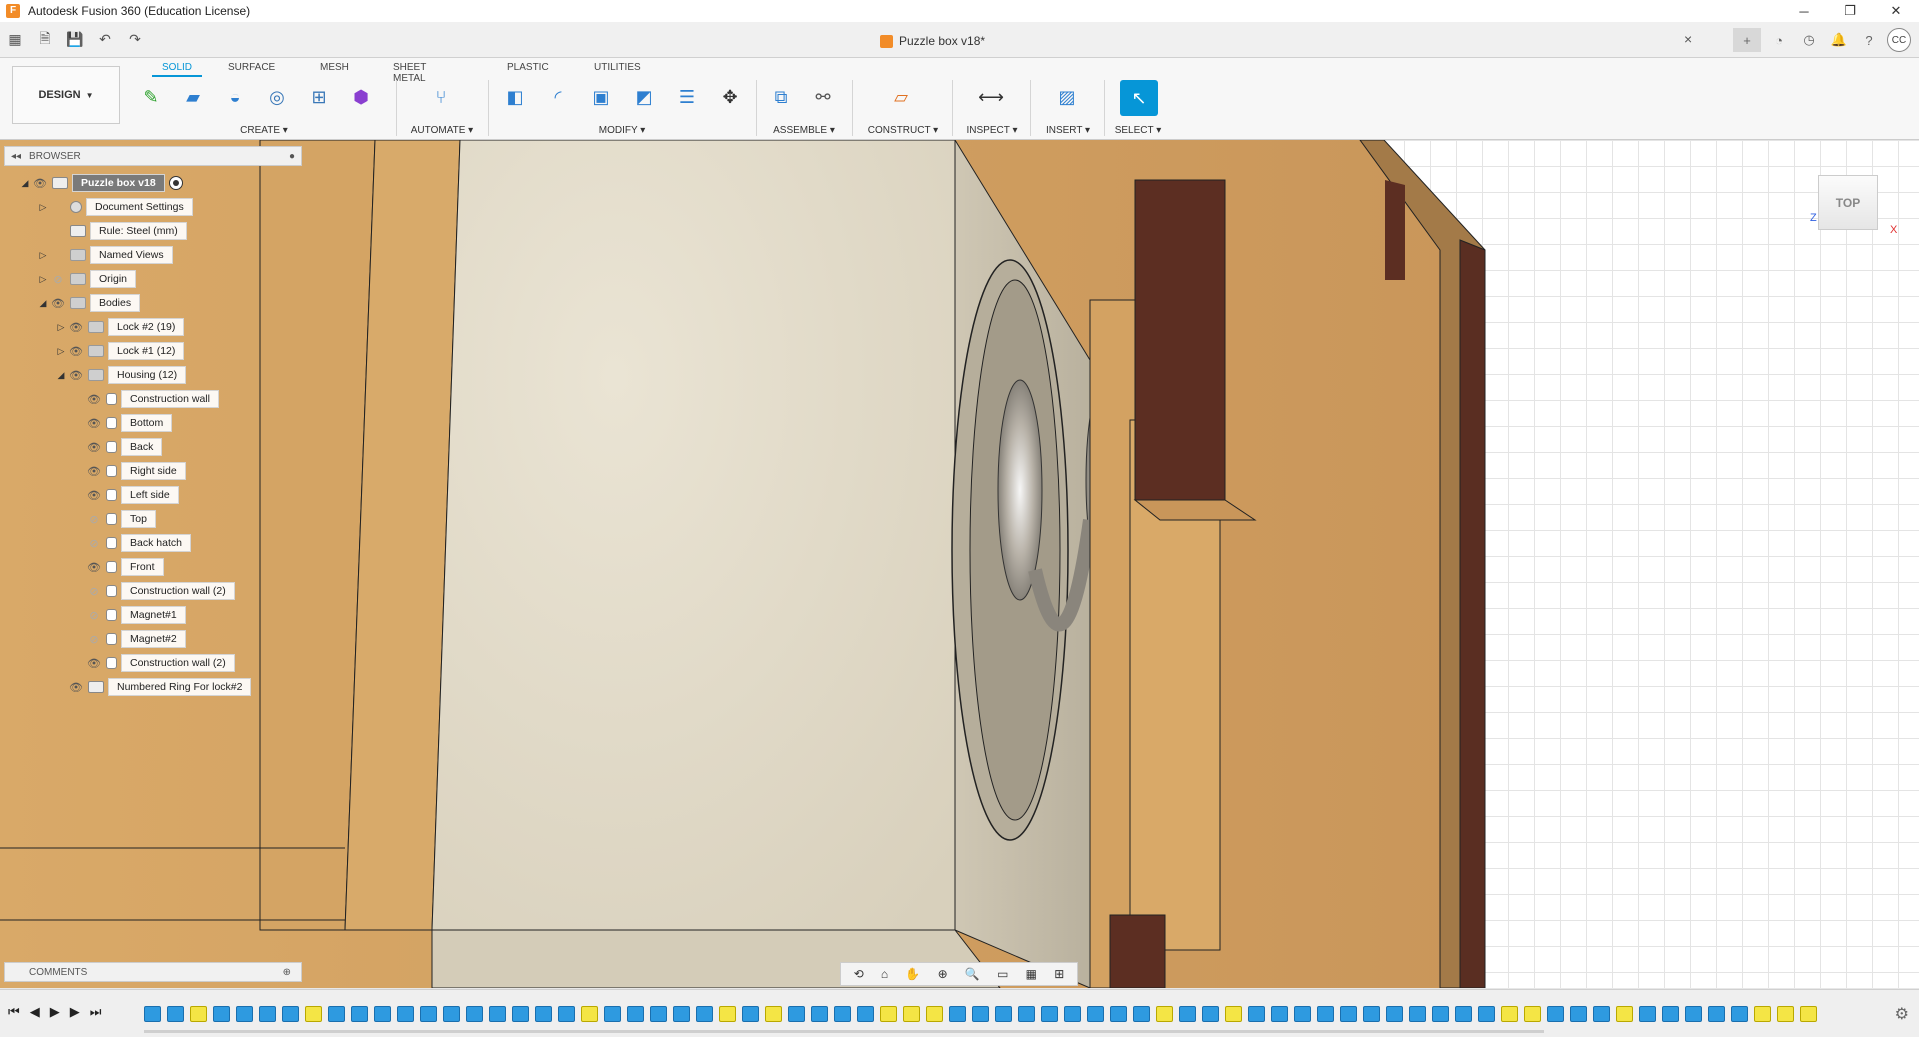 This screenshot has width=1919, height=1037. Describe the element at coordinates (912, 974) in the screenshot. I see `pan-icon: ✋` at that location.